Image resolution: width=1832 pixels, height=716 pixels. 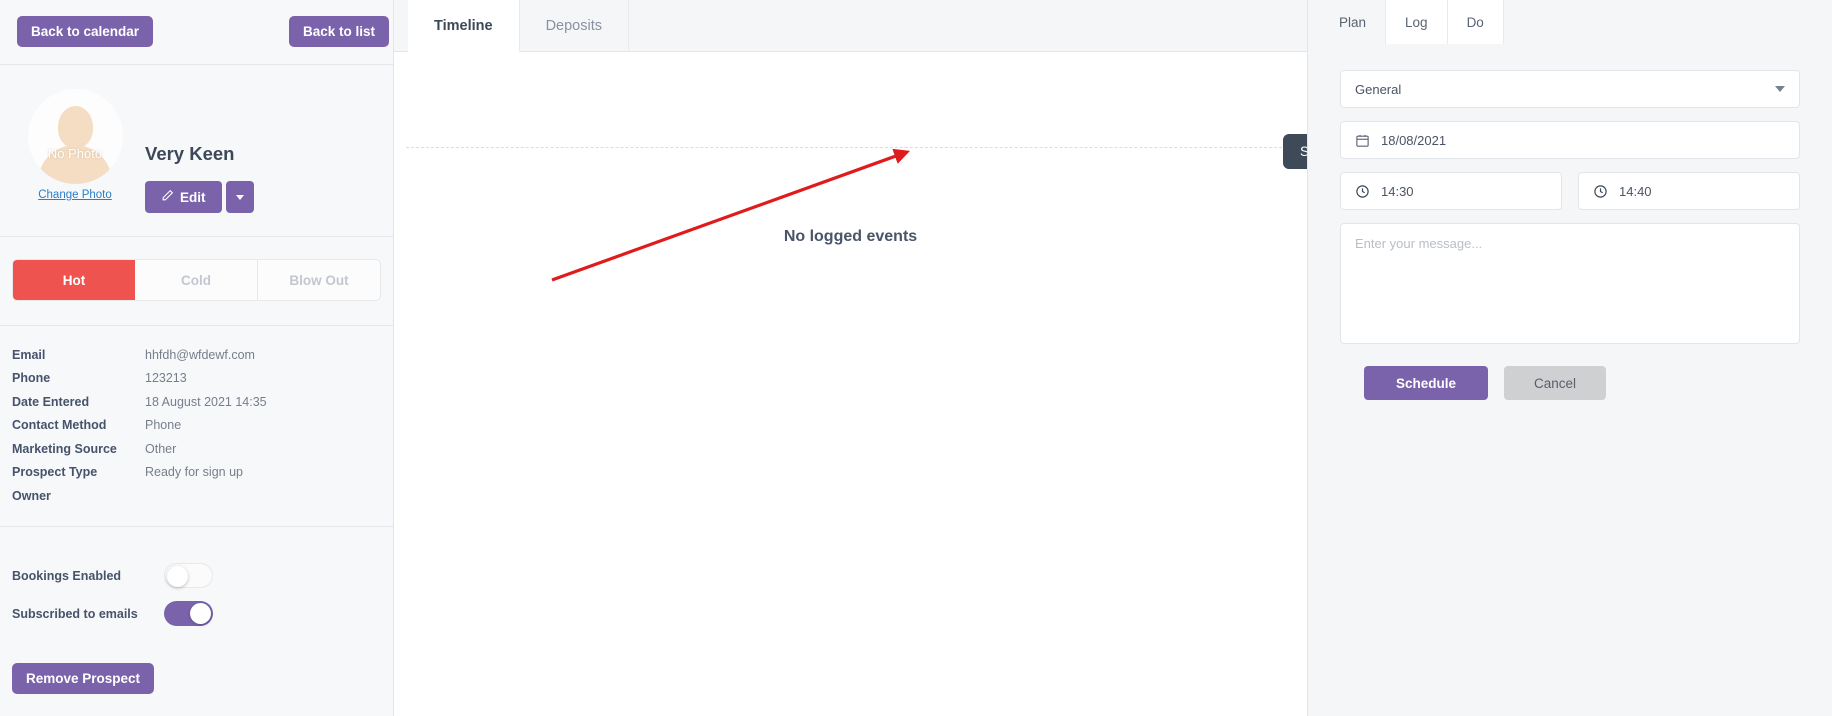 I want to click on edit-button: Edit, so click(x=183, y=197).